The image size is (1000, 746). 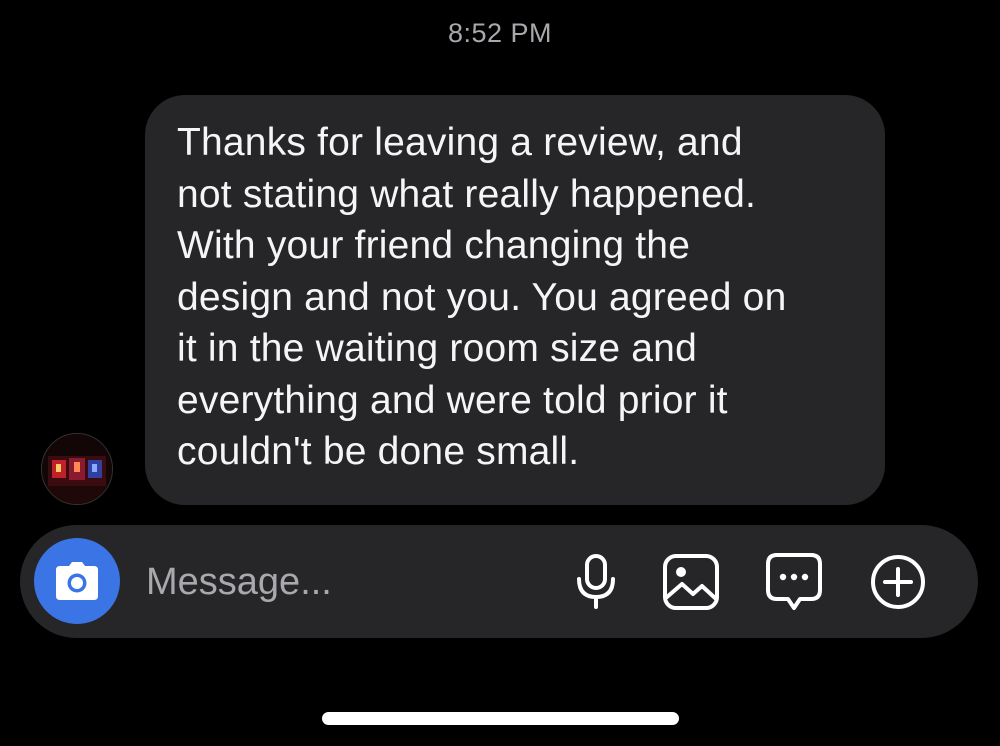 I want to click on microphone-button, so click(x=596, y=582).